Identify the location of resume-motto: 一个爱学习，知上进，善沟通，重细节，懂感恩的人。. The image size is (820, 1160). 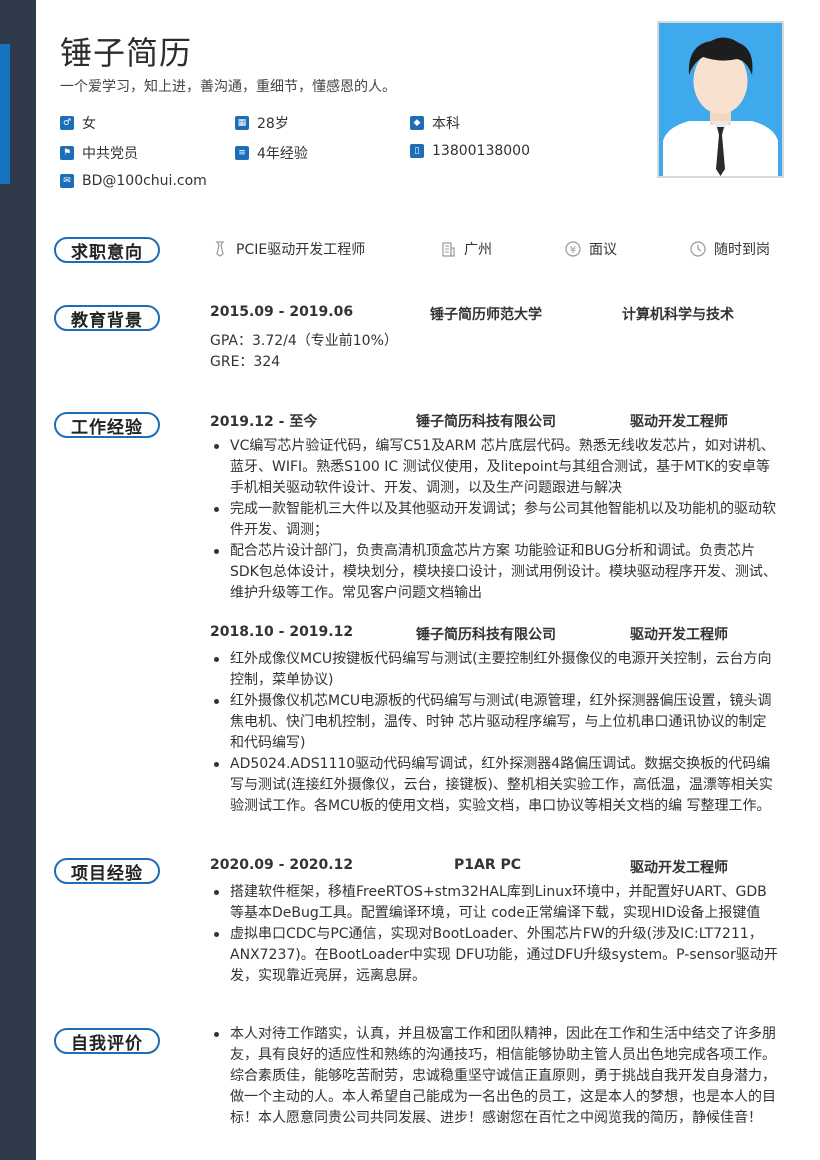
(228, 87).